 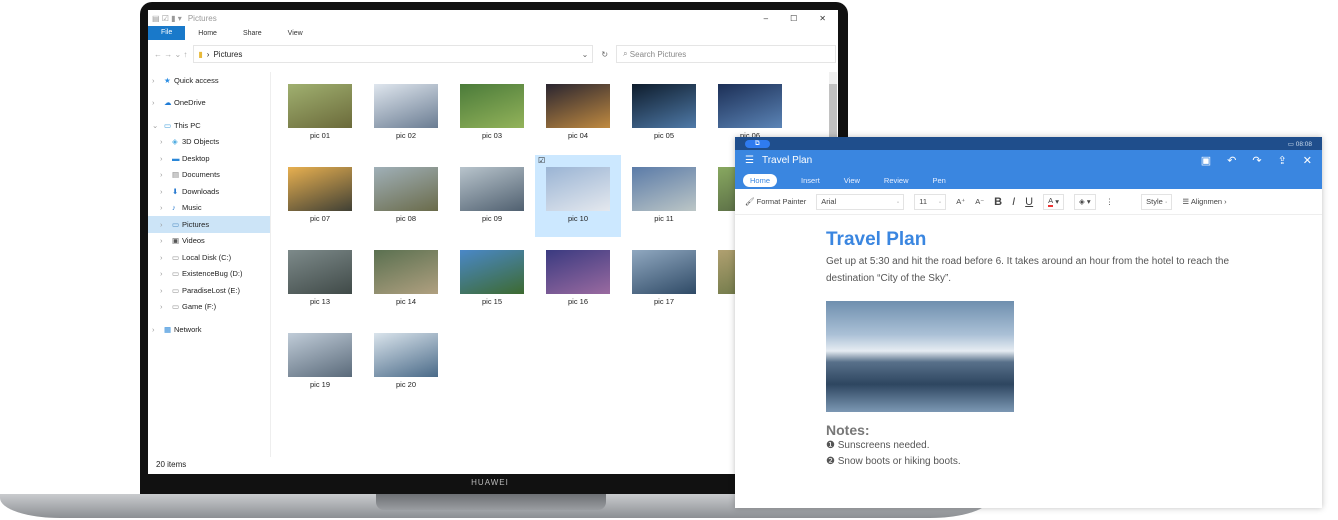 What do you see at coordinates (209, 257) in the screenshot?
I see `nav-item: › ▭ Local Disk (C:)` at bounding box center [209, 257].